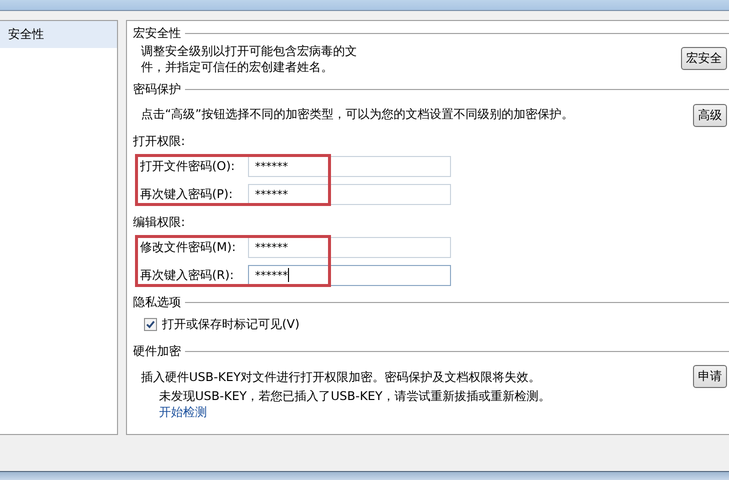  What do you see at coordinates (355, 396) in the screenshot?
I see `status-text: 未发现USB-KEY，若您已插入了USB-KEY，请尝试重新拔插或重新检测。` at bounding box center [355, 396].